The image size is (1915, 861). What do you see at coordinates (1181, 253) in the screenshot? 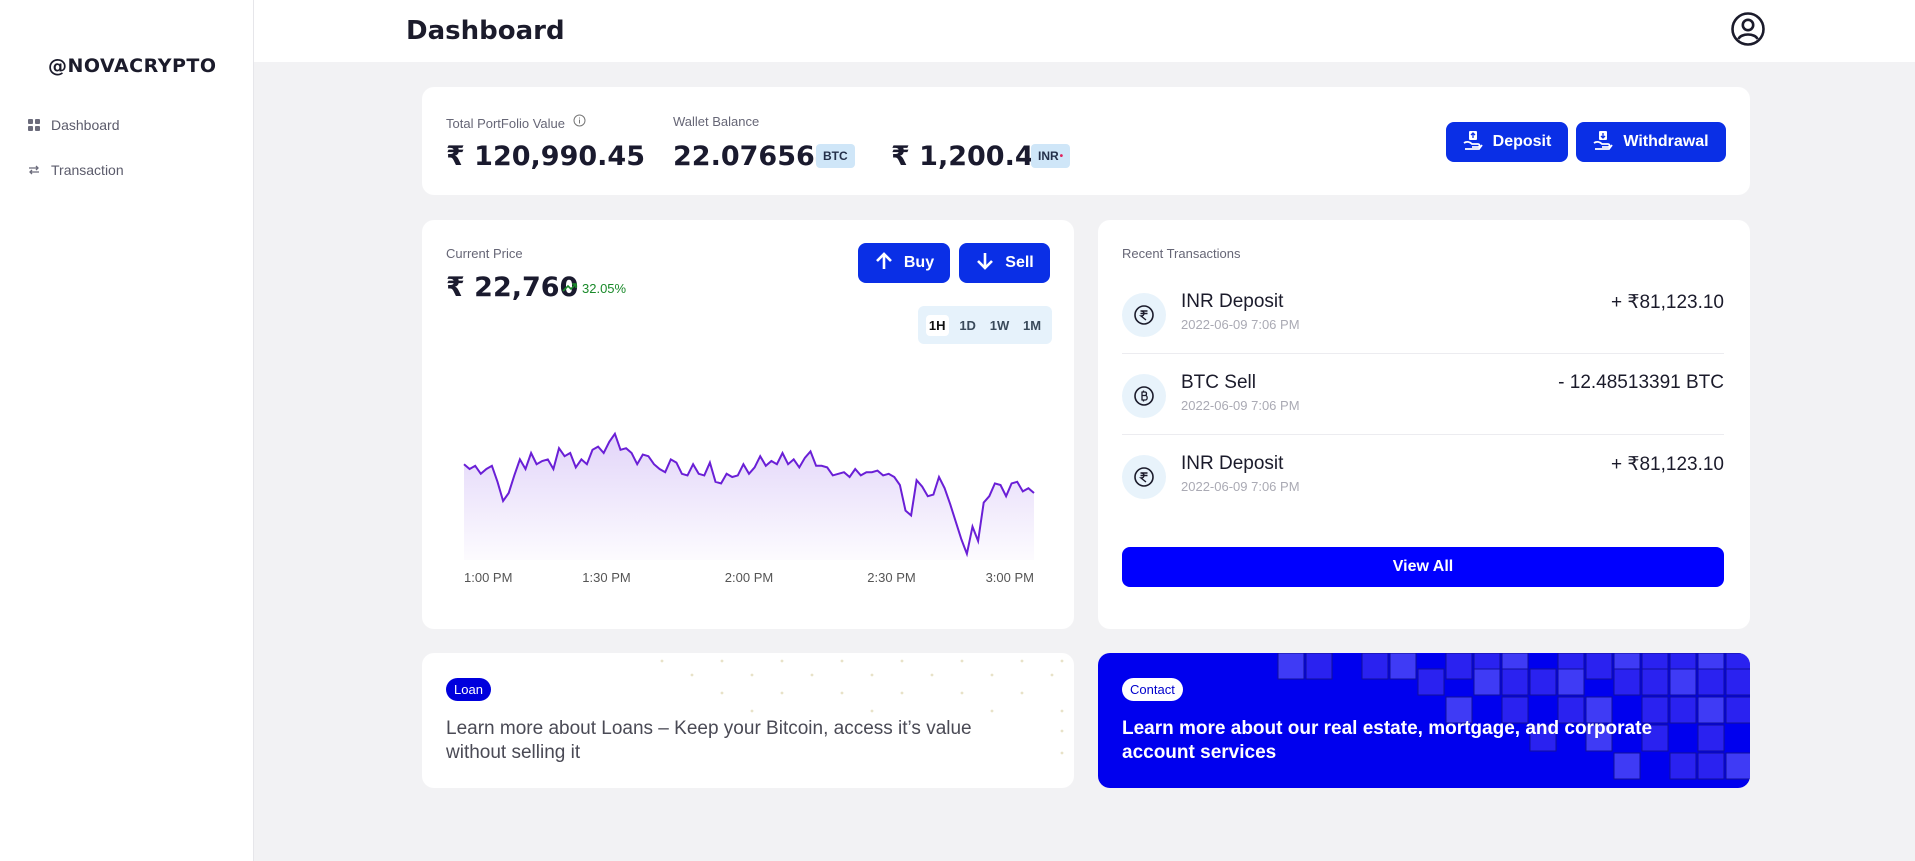
I see `recent-transactions-title: Recent Transactions` at bounding box center [1181, 253].